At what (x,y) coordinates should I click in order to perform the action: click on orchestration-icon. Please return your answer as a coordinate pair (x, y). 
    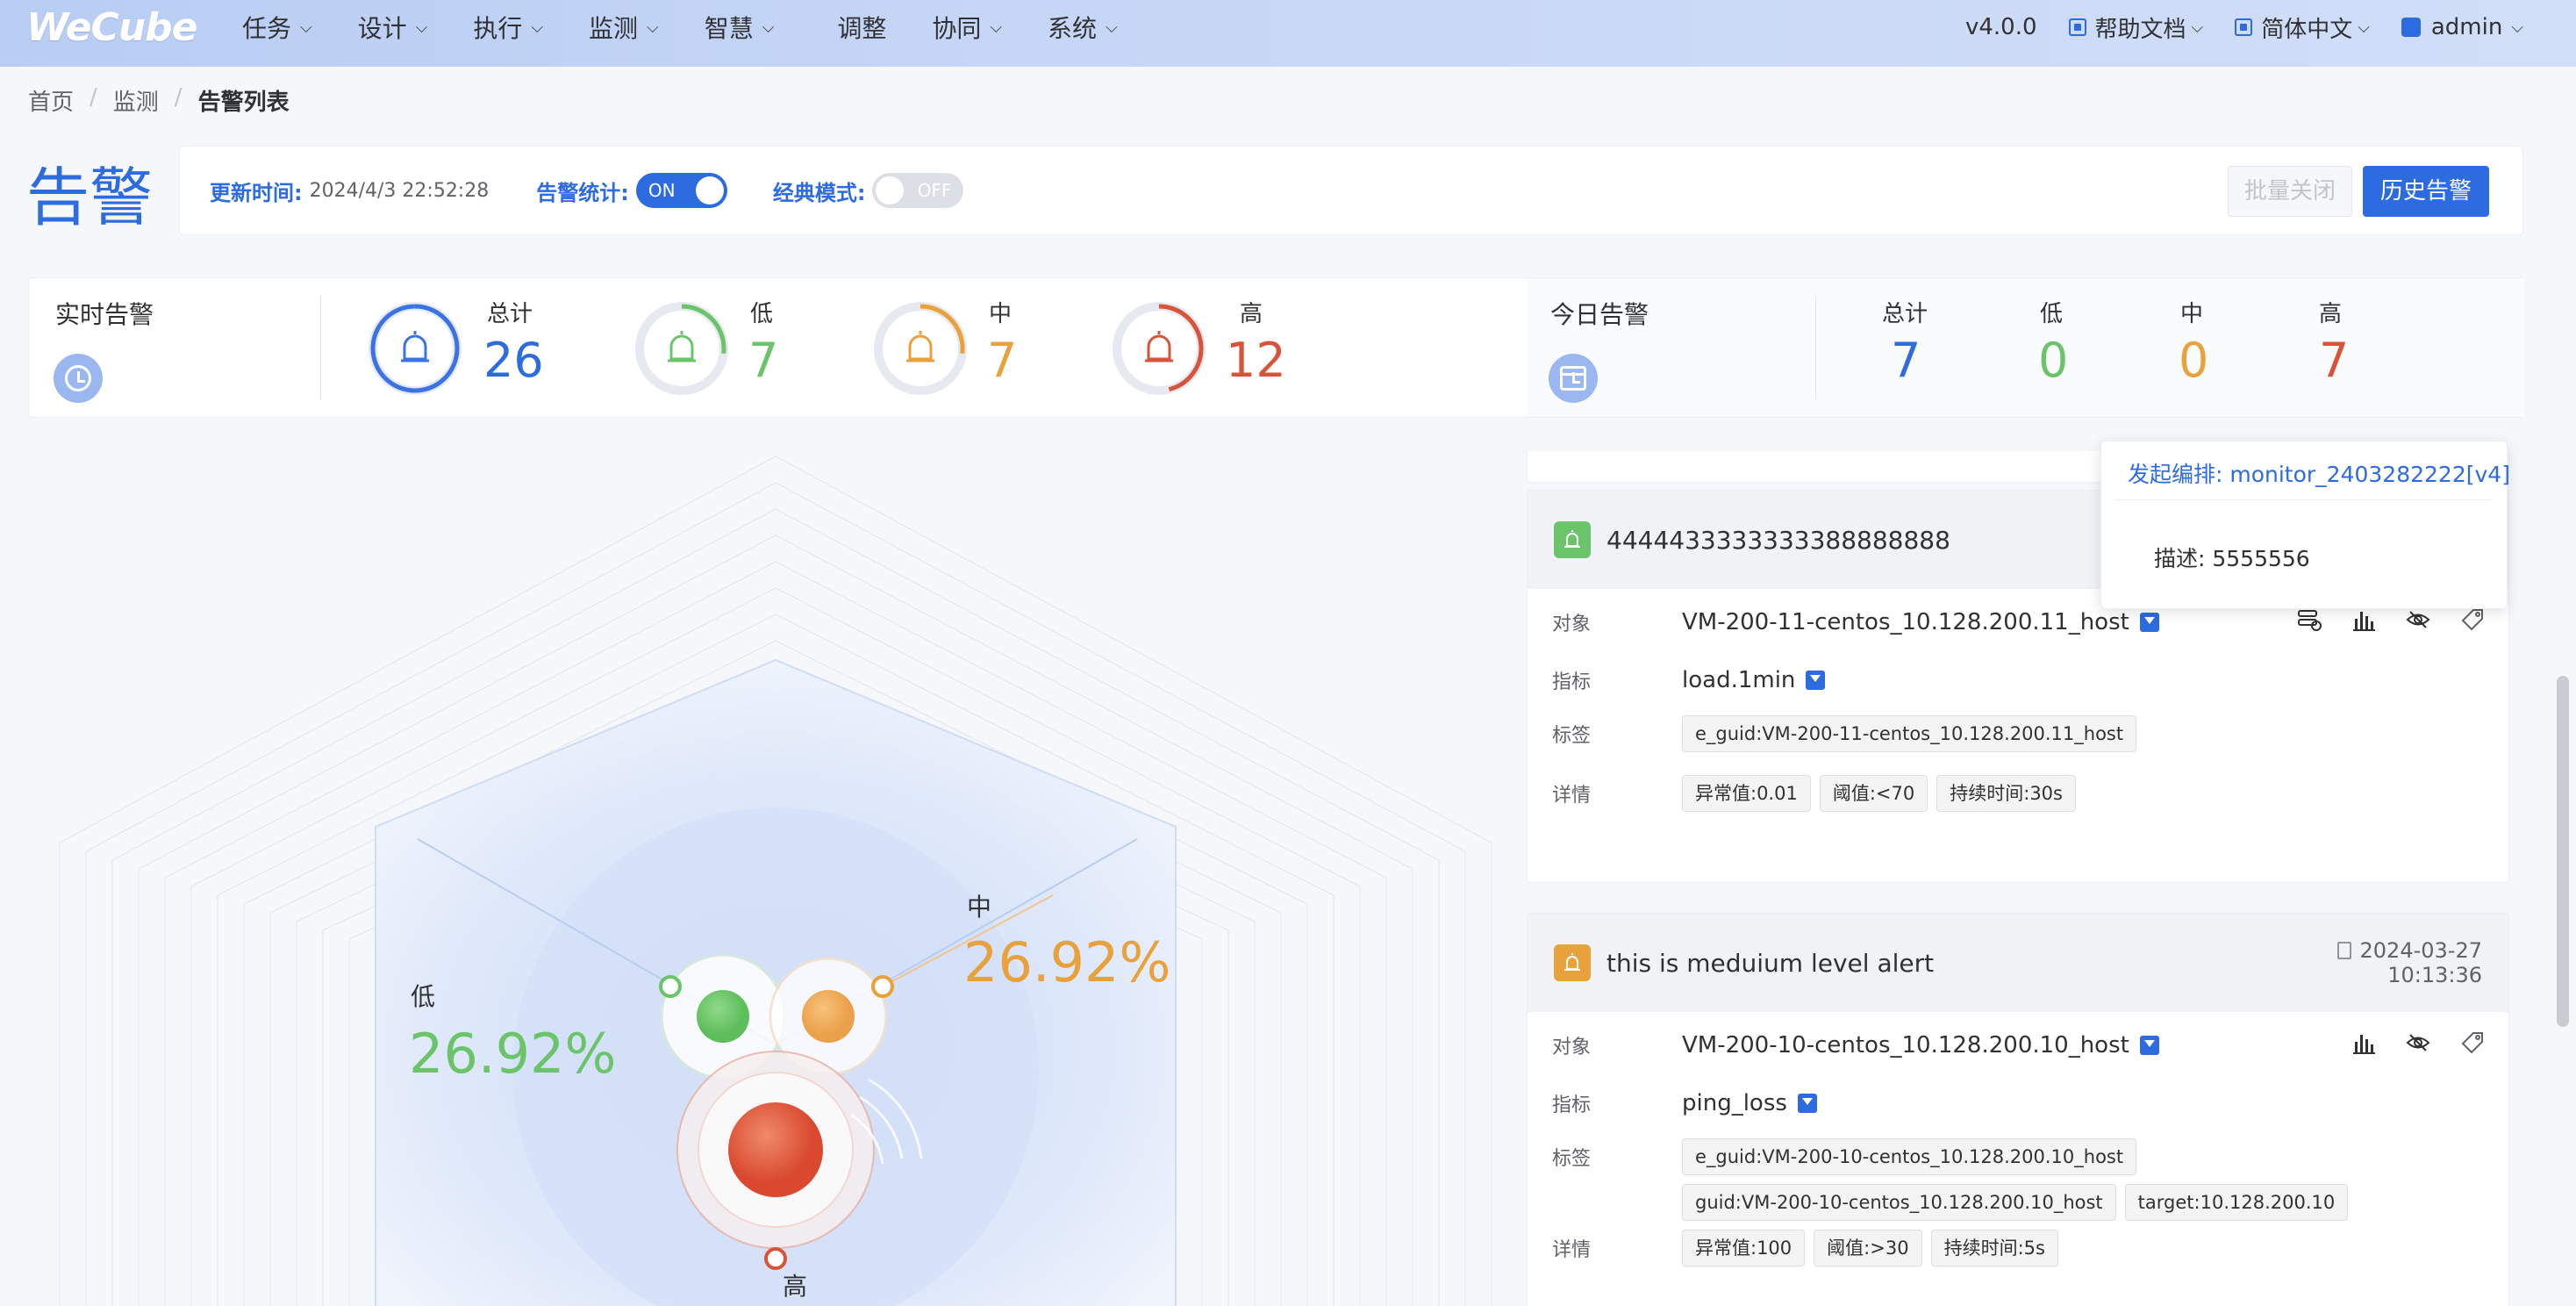
    Looking at the image, I should click on (2309, 620).